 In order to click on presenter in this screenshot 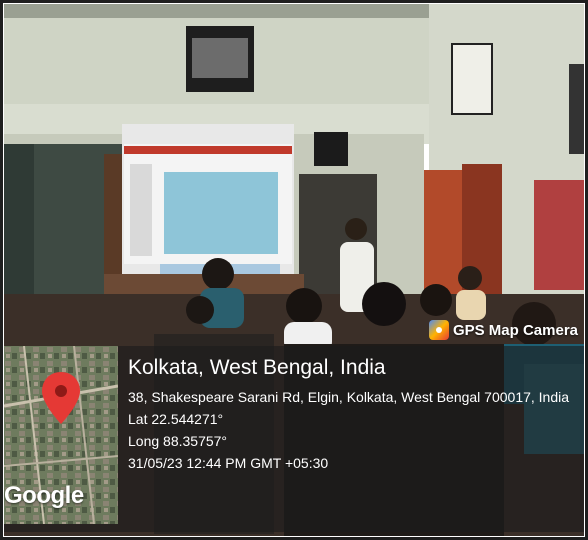, I will do `click(356, 229)`.